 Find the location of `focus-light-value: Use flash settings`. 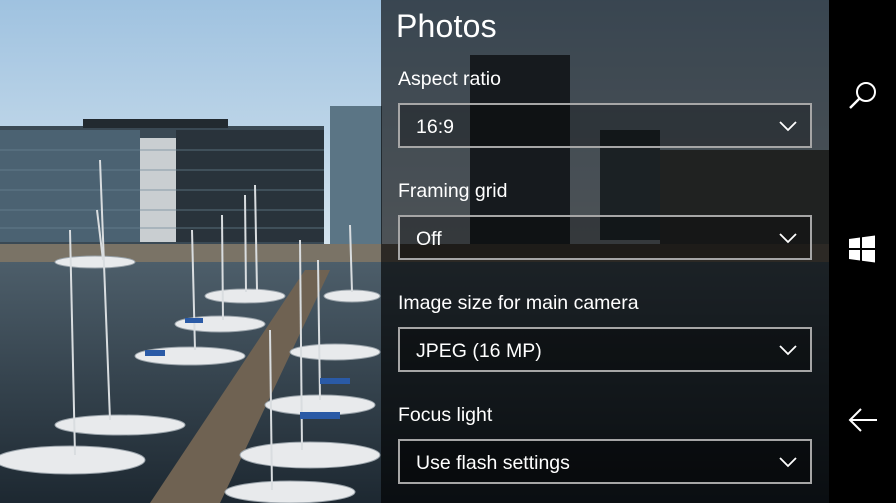

focus-light-value: Use flash settings is located at coordinates (493, 463).